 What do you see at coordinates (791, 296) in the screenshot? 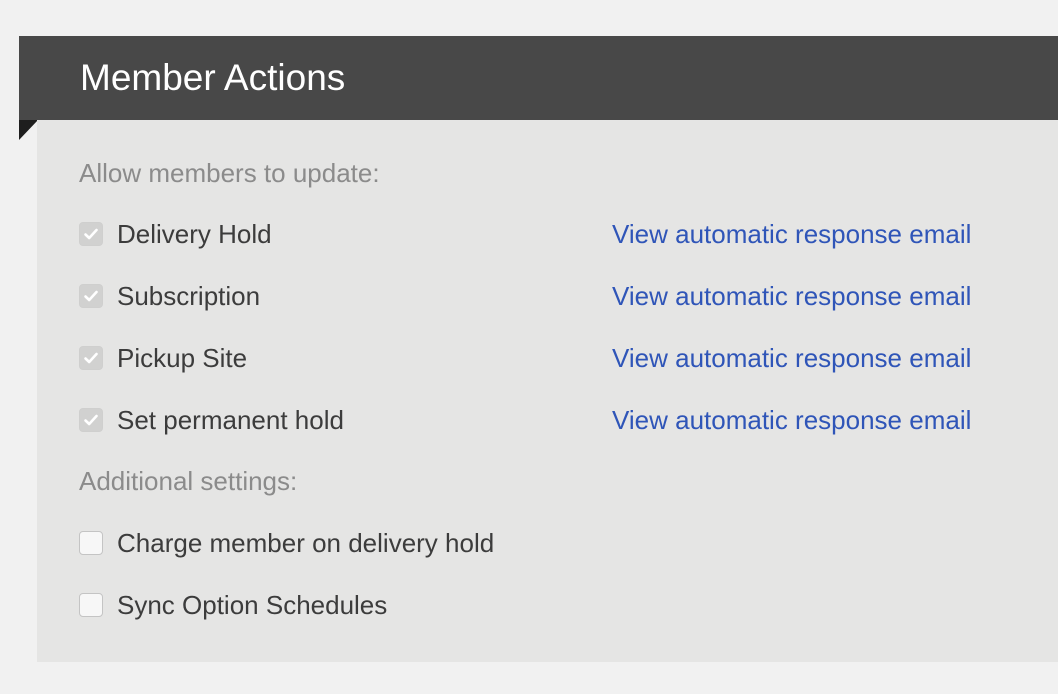
I see `subscription-email-link: View automatic response email` at bounding box center [791, 296].